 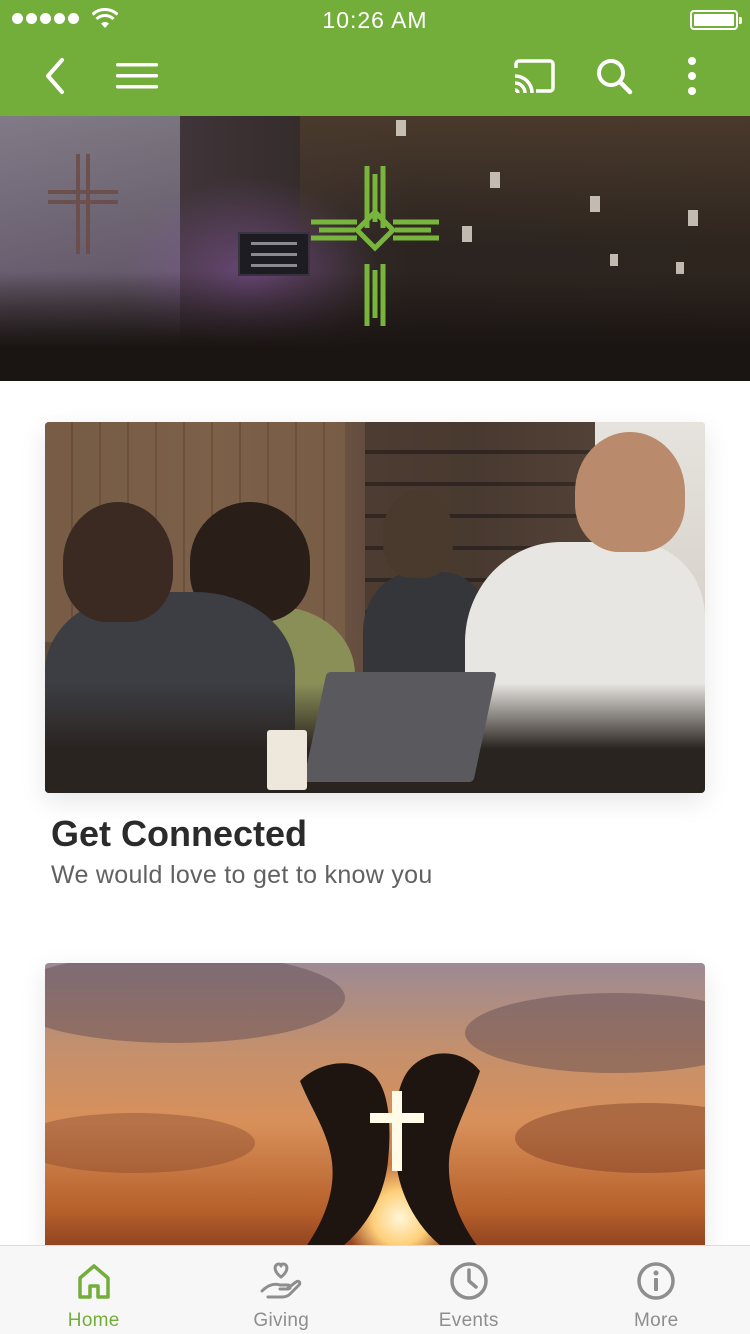 What do you see at coordinates (242, 875) in the screenshot?
I see `card-subtitle: We would love to get to know you` at bounding box center [242, 875].